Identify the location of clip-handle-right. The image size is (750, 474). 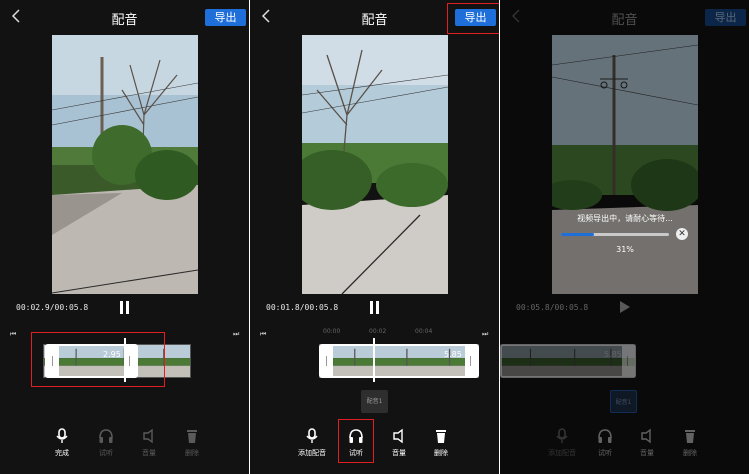
(471, 361).